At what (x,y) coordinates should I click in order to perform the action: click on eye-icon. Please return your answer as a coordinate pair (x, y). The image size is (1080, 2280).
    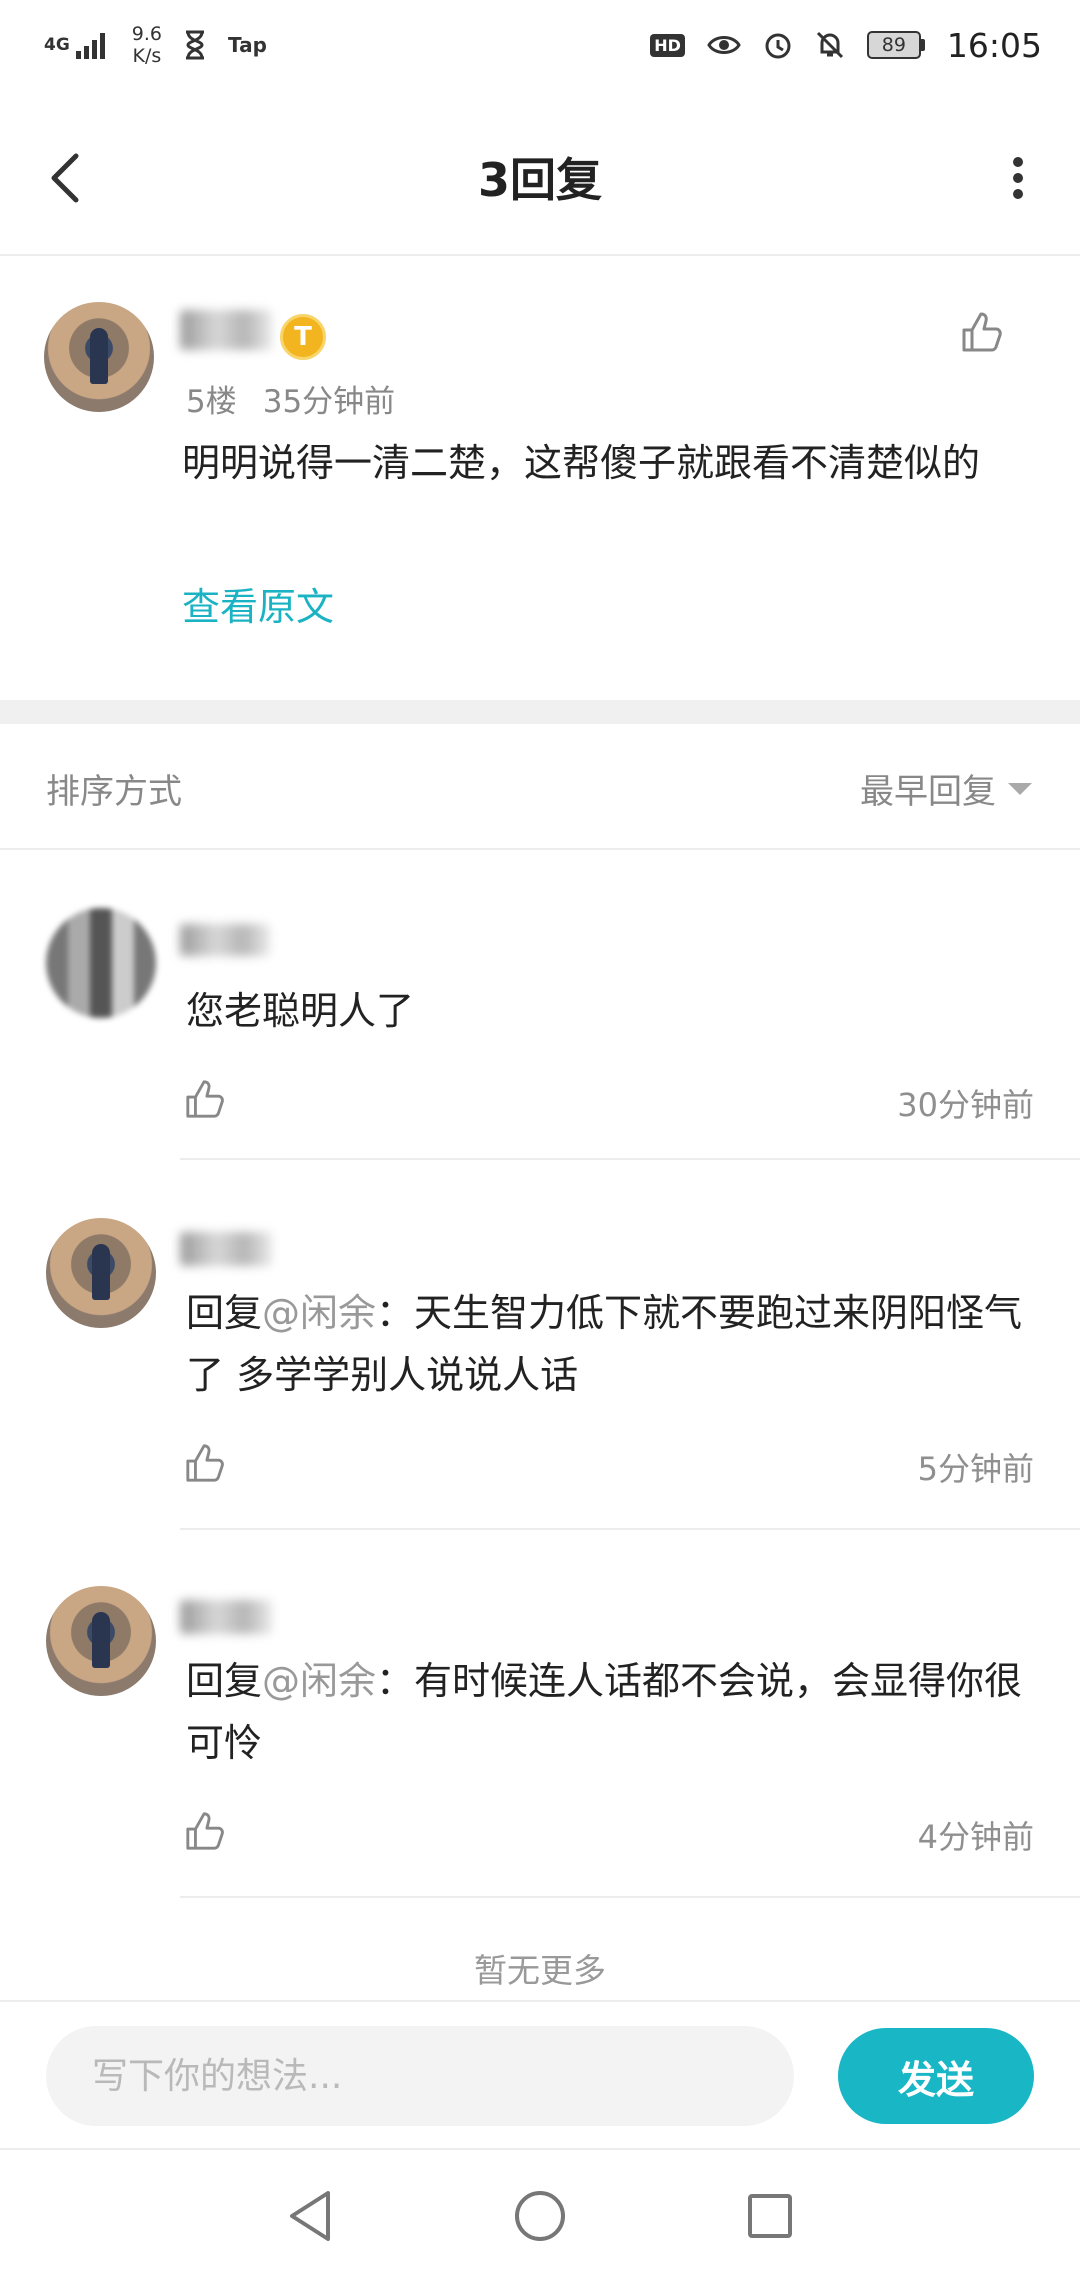
    Looking at the image, I should click on (724, 45).